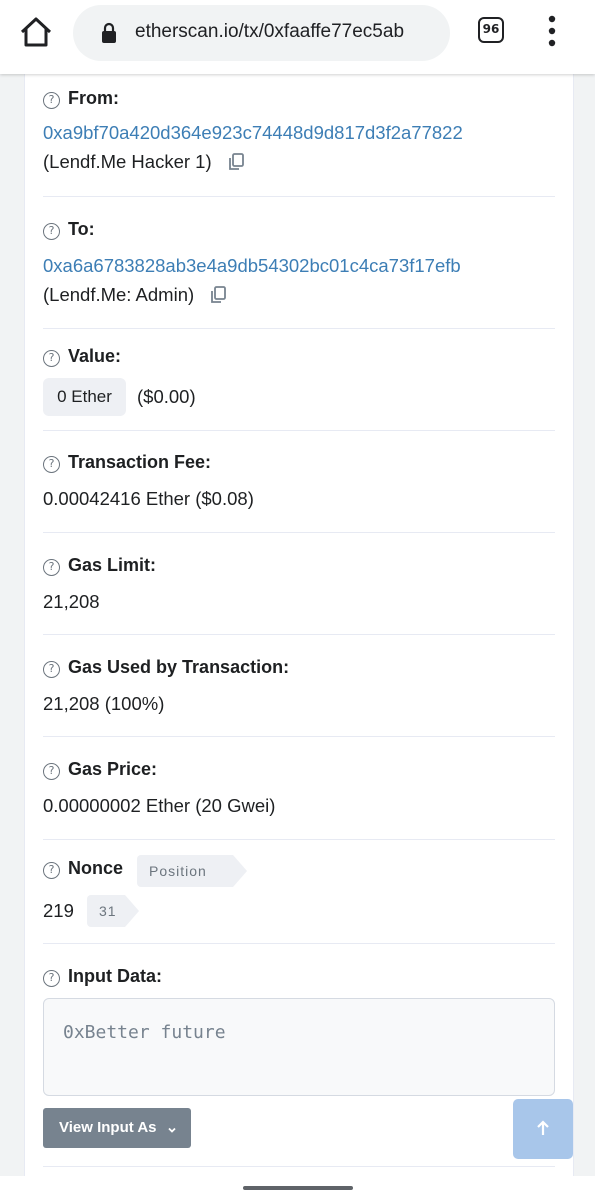  What do you see at coordinates (71, 601) in the screenshot?
I see `gas-limit-value: 21,208` at bounding box center [71, 601].